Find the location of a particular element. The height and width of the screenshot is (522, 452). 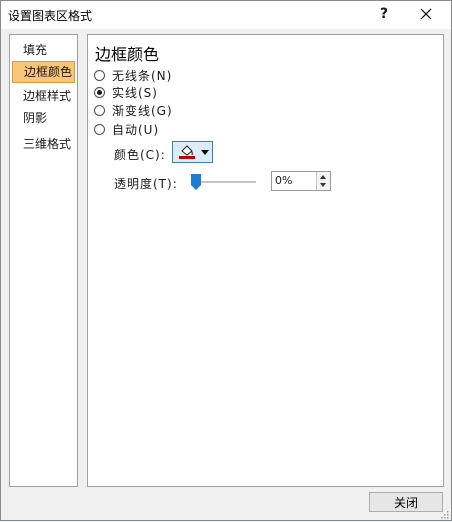

radio-no-line: 无线条(N) is located at coordinates (133, 75).